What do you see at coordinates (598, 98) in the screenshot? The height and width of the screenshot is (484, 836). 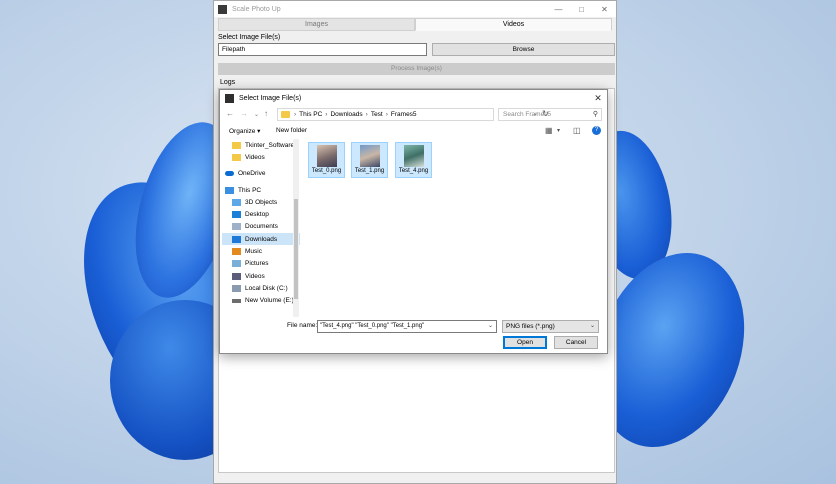 I see `dialog-close-icon: ✕` at bounding box center [598, 98].